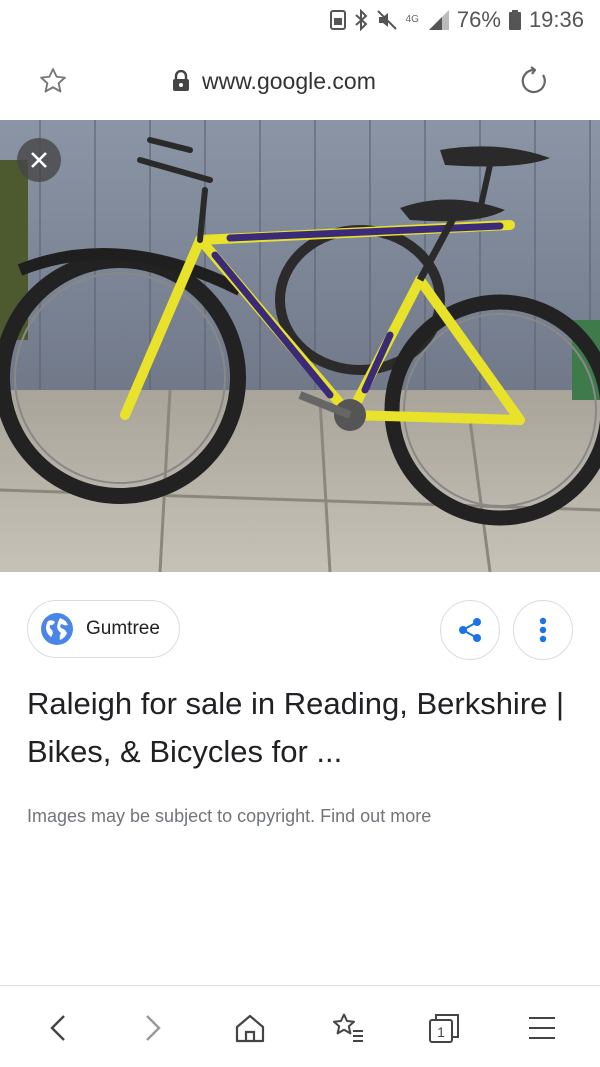 The height and width of the screenshot is (1067, 600). What do you see at coordinates (289, 80) in the screenshot?
I see `url-text: www.google.com` at bounding box center [289, 80].